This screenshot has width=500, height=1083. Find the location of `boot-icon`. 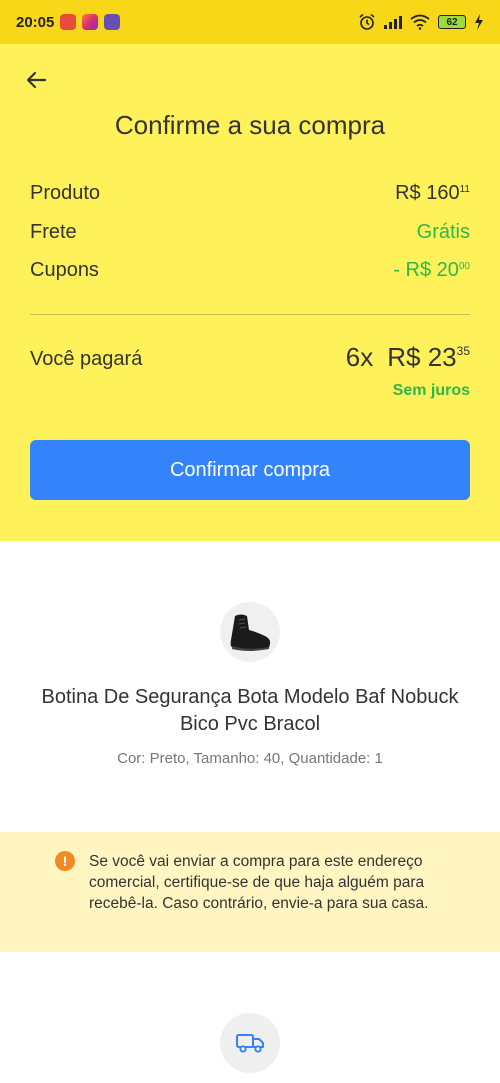

boot-icon is located at coordinates (250, 632).